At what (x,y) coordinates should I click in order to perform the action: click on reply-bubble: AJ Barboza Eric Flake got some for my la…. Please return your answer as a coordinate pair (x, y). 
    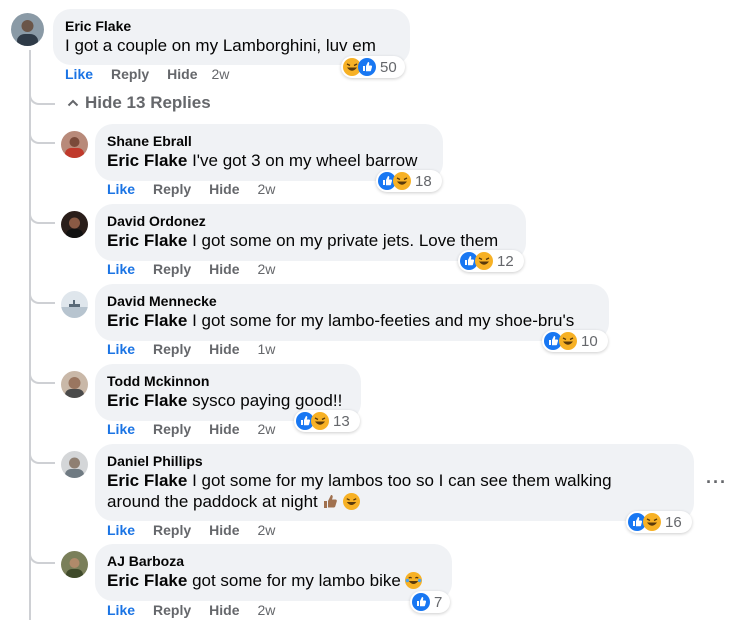
    Looking at the image, I should click on (273, 572).